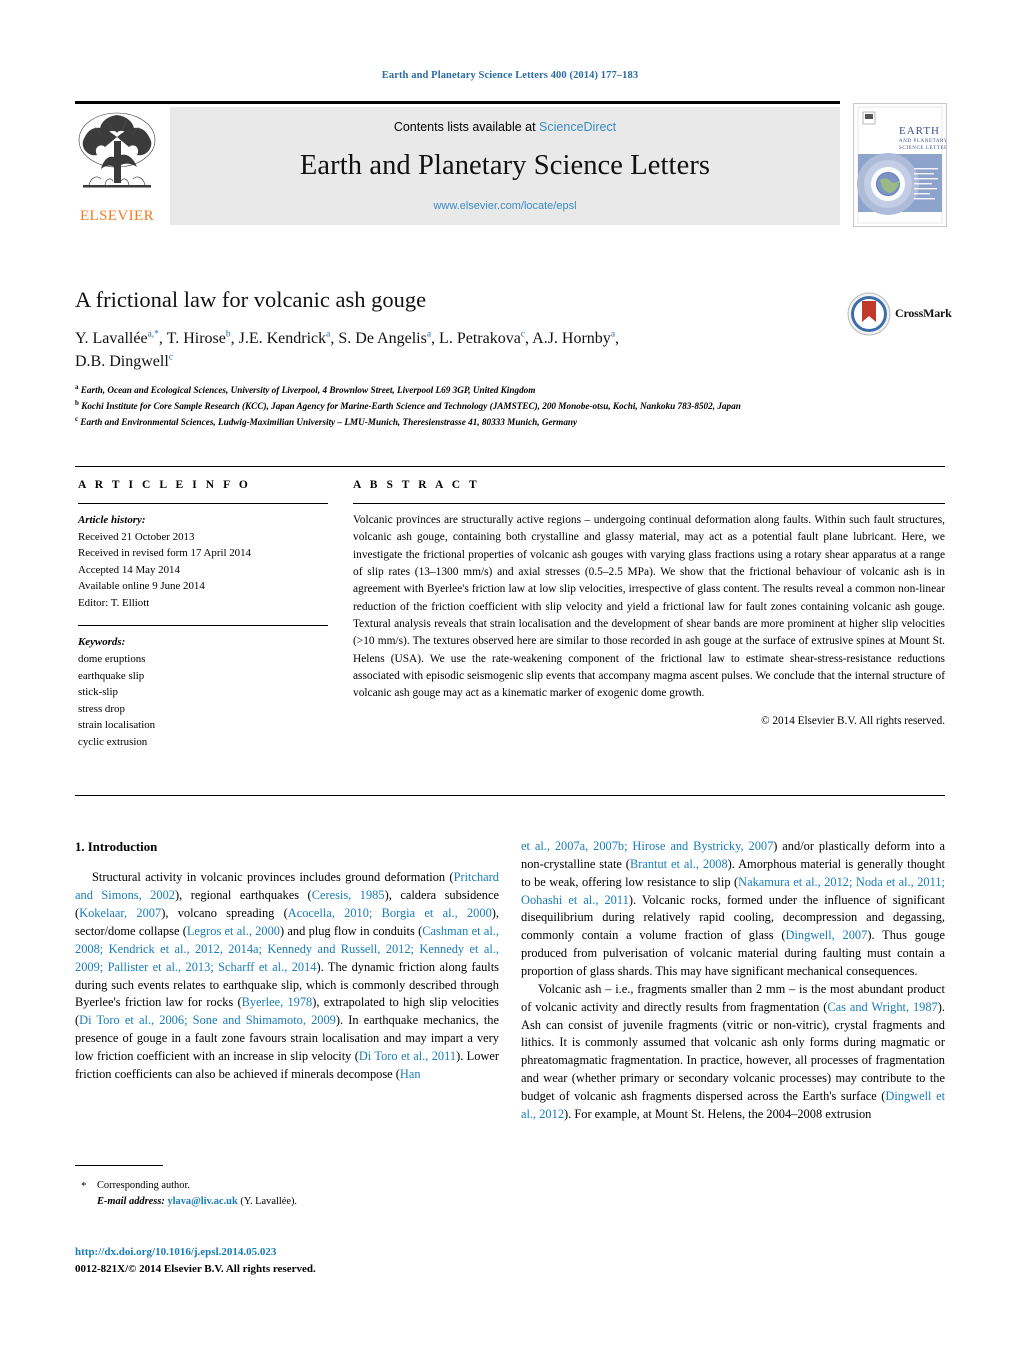  What do you see at coordinates (131, 1201) in the screenshot?
I see `email-label: E-mail address:` at bounding box center [131, 1201].